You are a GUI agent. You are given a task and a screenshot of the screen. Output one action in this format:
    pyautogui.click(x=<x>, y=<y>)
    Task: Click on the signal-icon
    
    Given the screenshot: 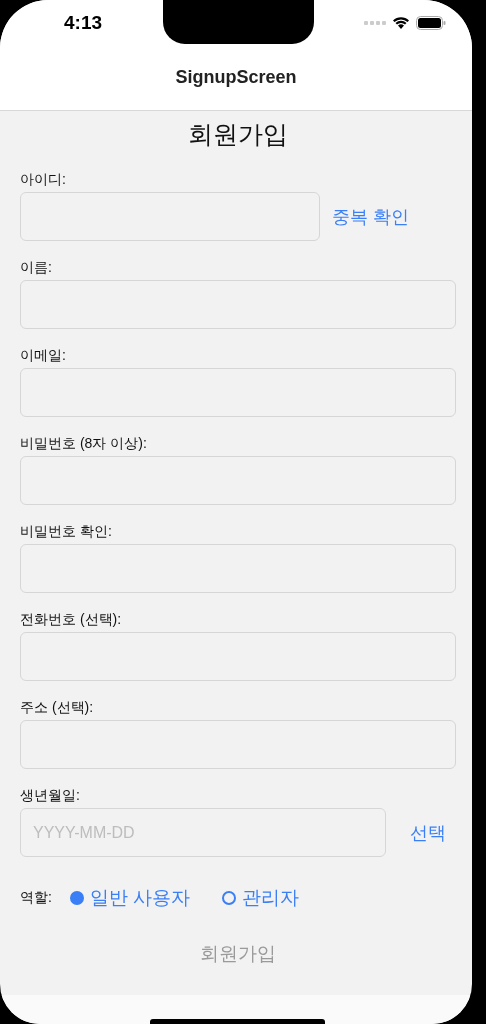 What is the action you would take?
    pyautogui.click(x=375, y=22)
    